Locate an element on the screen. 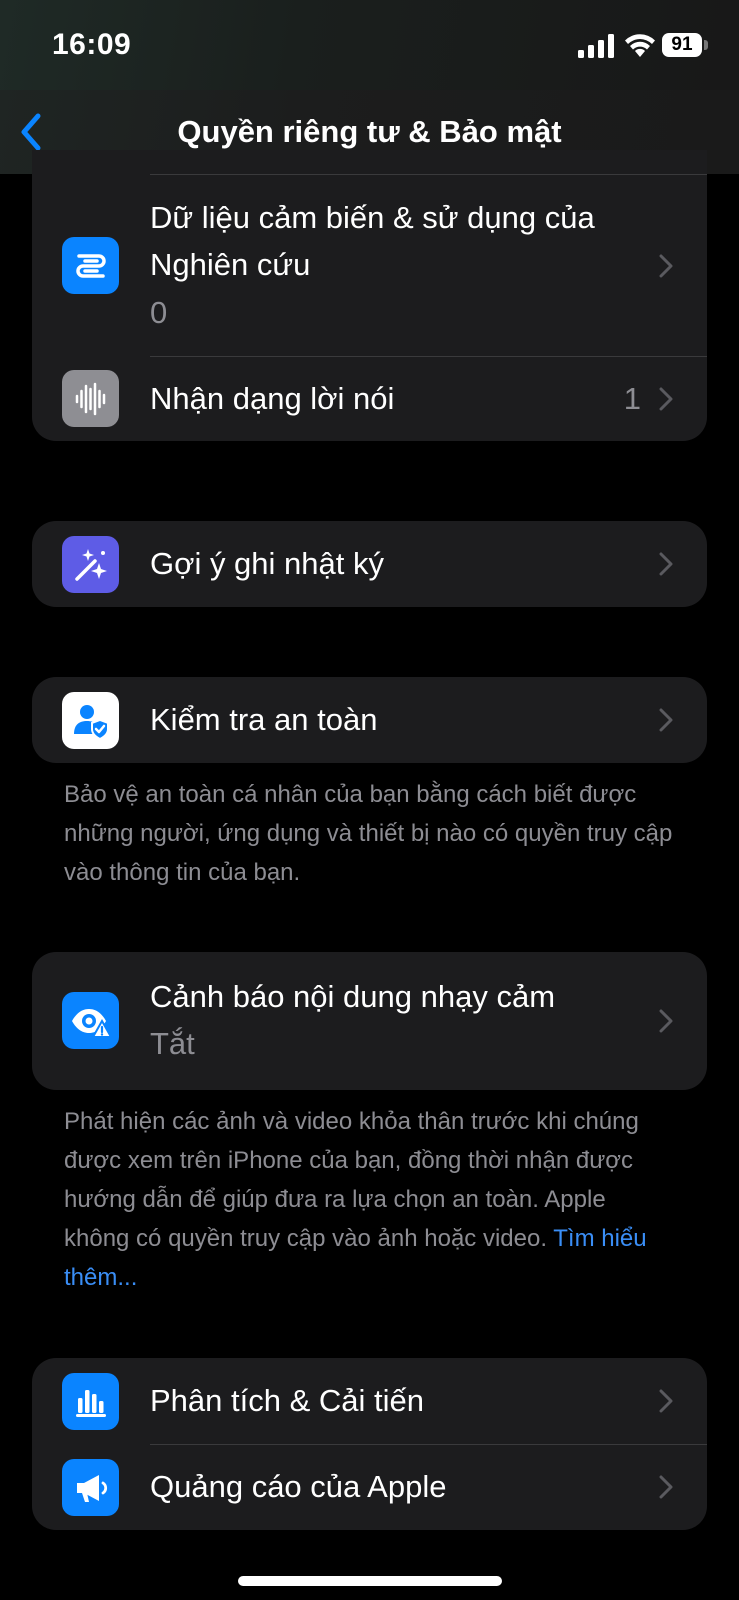 Image resolution: width=739 pixels, height=1600 pixels. settings-group-analytics: Phân tích & Cải tiến Quảng cáo của Apple is located at coordinates (369, 1444).